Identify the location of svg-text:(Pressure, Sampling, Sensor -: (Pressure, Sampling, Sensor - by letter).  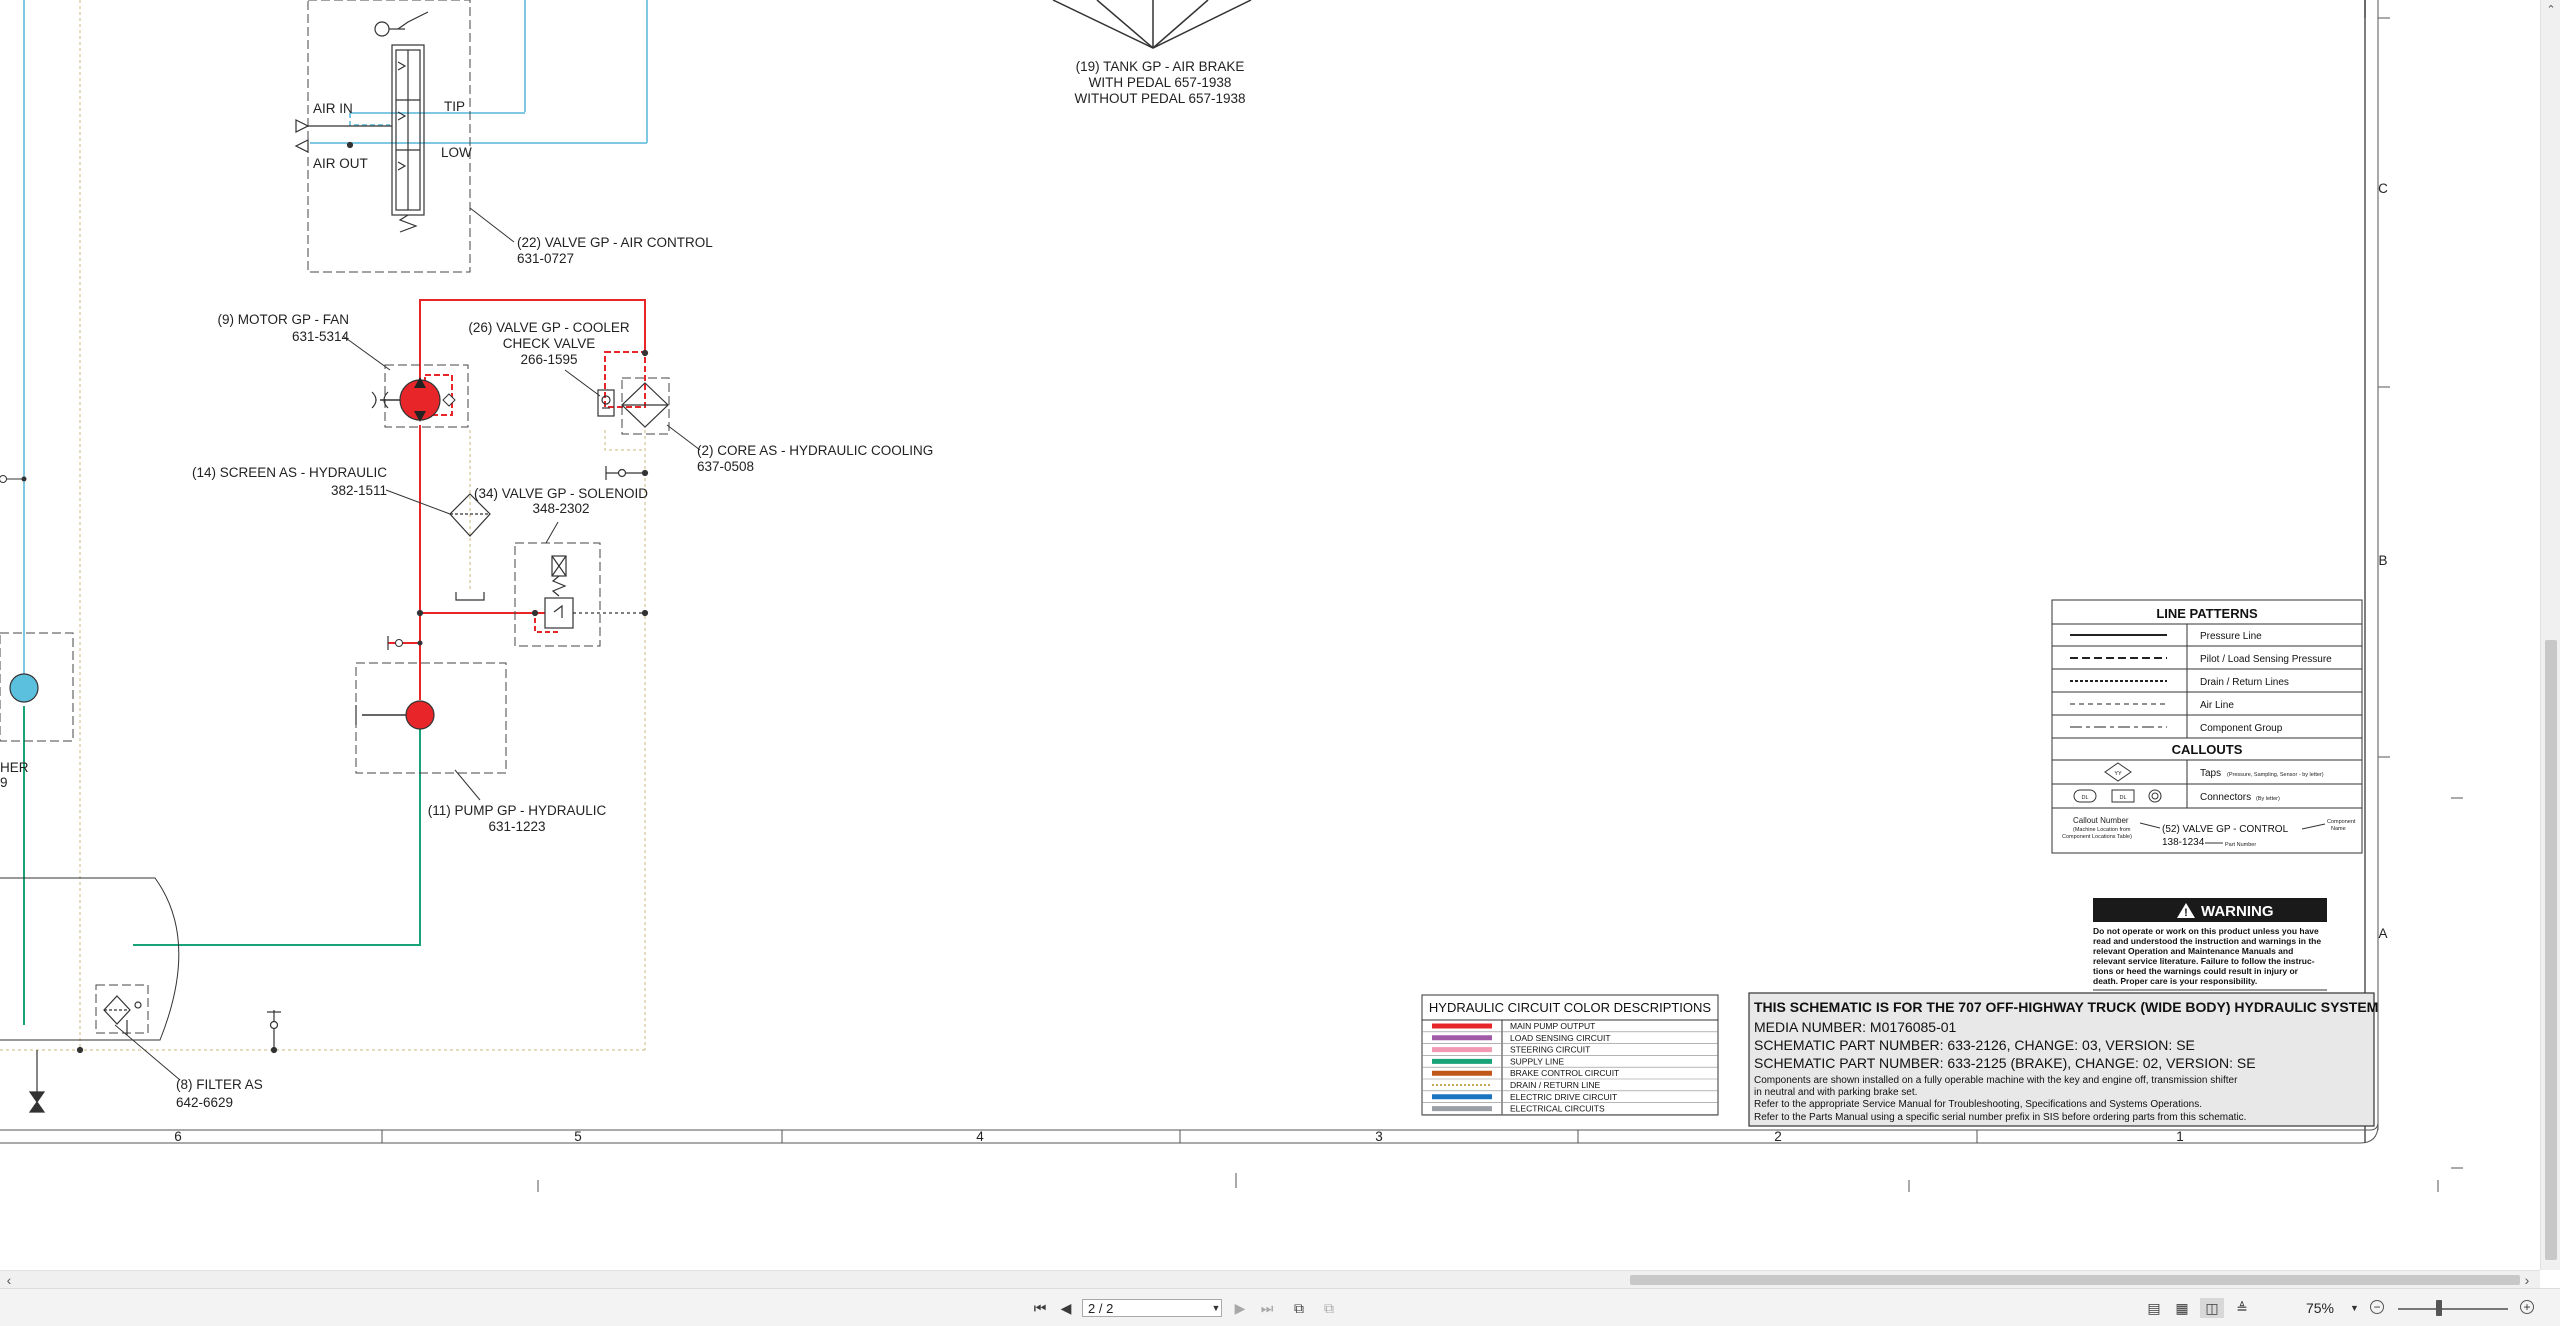
(2275, 775).